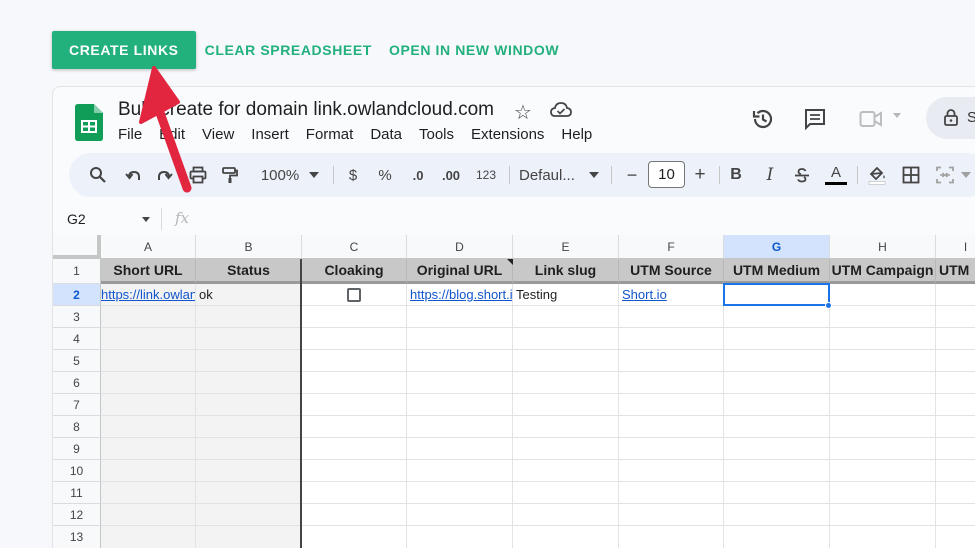 This screenshot has height=548, width=975. I want to click on cell-utm-campaign, so click(883, 295).